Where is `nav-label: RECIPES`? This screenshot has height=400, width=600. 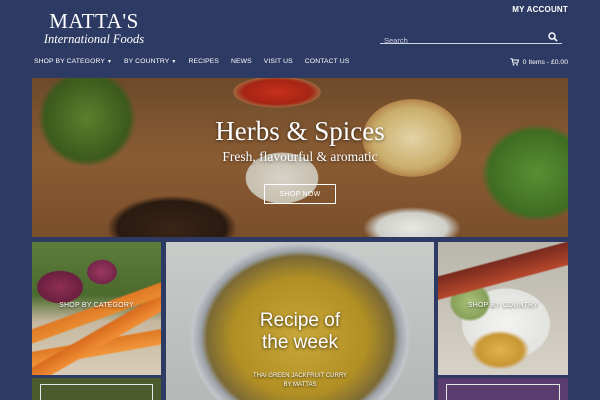
nav-label: RECIPES is located at coordinates (203, 61).